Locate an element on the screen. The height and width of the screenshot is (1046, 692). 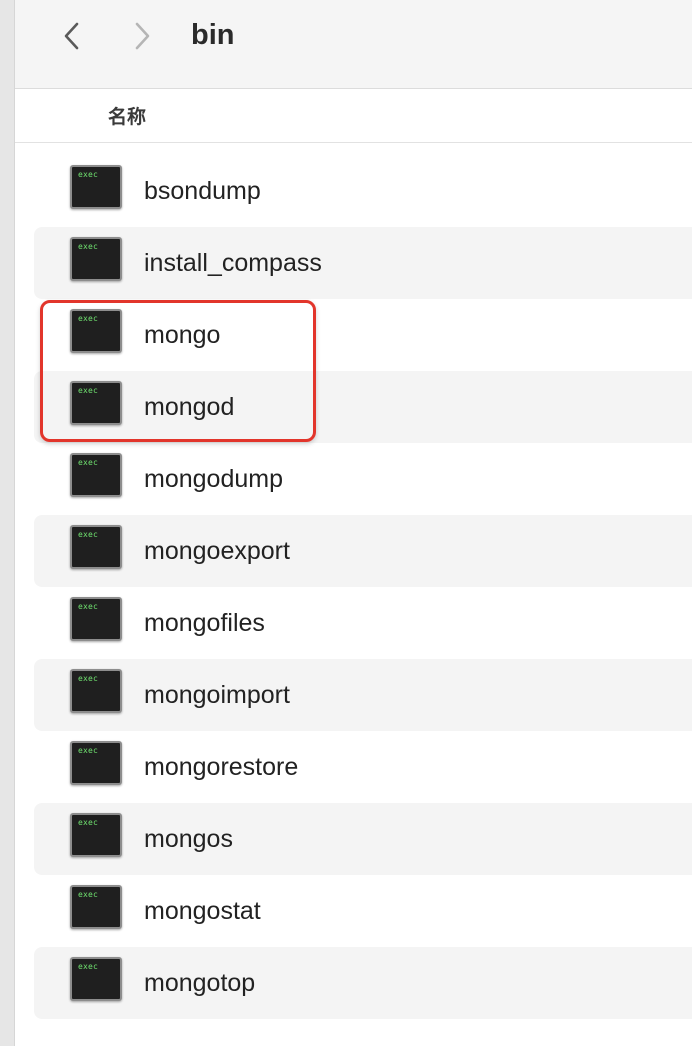
file-row-install_compass: exec install_compass is located at coordinates (363, 263).